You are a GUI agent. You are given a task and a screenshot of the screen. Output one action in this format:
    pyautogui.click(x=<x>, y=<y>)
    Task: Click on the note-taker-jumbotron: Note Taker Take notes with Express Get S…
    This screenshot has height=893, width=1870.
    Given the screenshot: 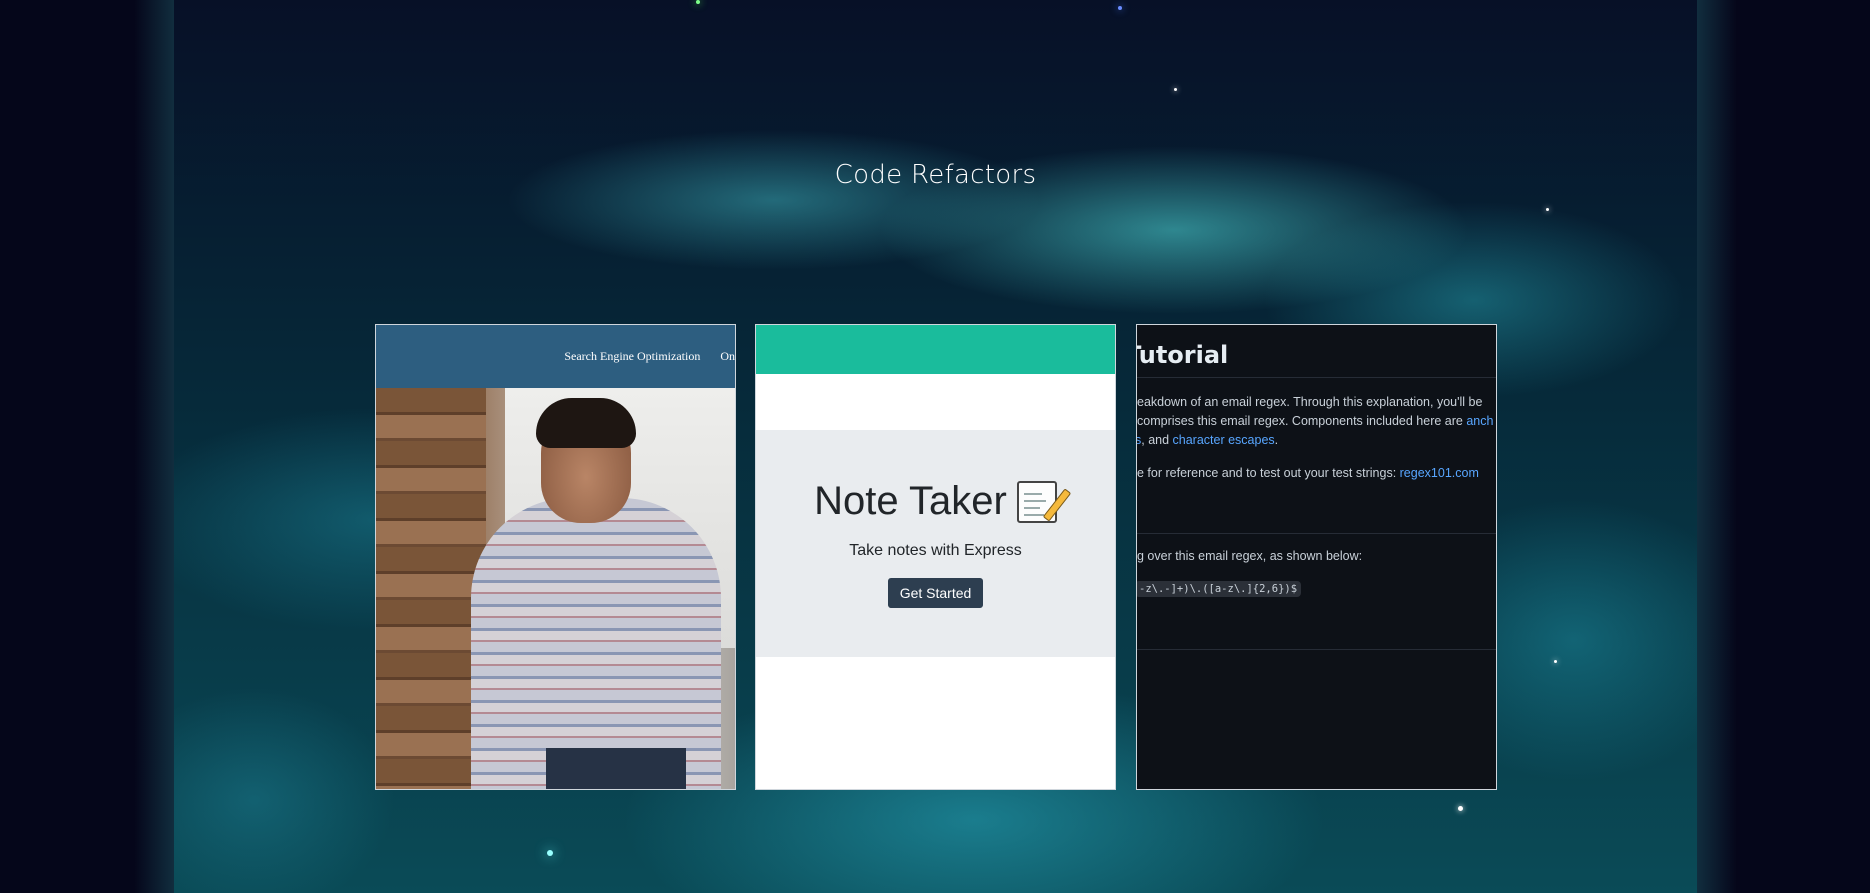 What is the action you would take?
    pyautogui.click(x=935, y=543)
    